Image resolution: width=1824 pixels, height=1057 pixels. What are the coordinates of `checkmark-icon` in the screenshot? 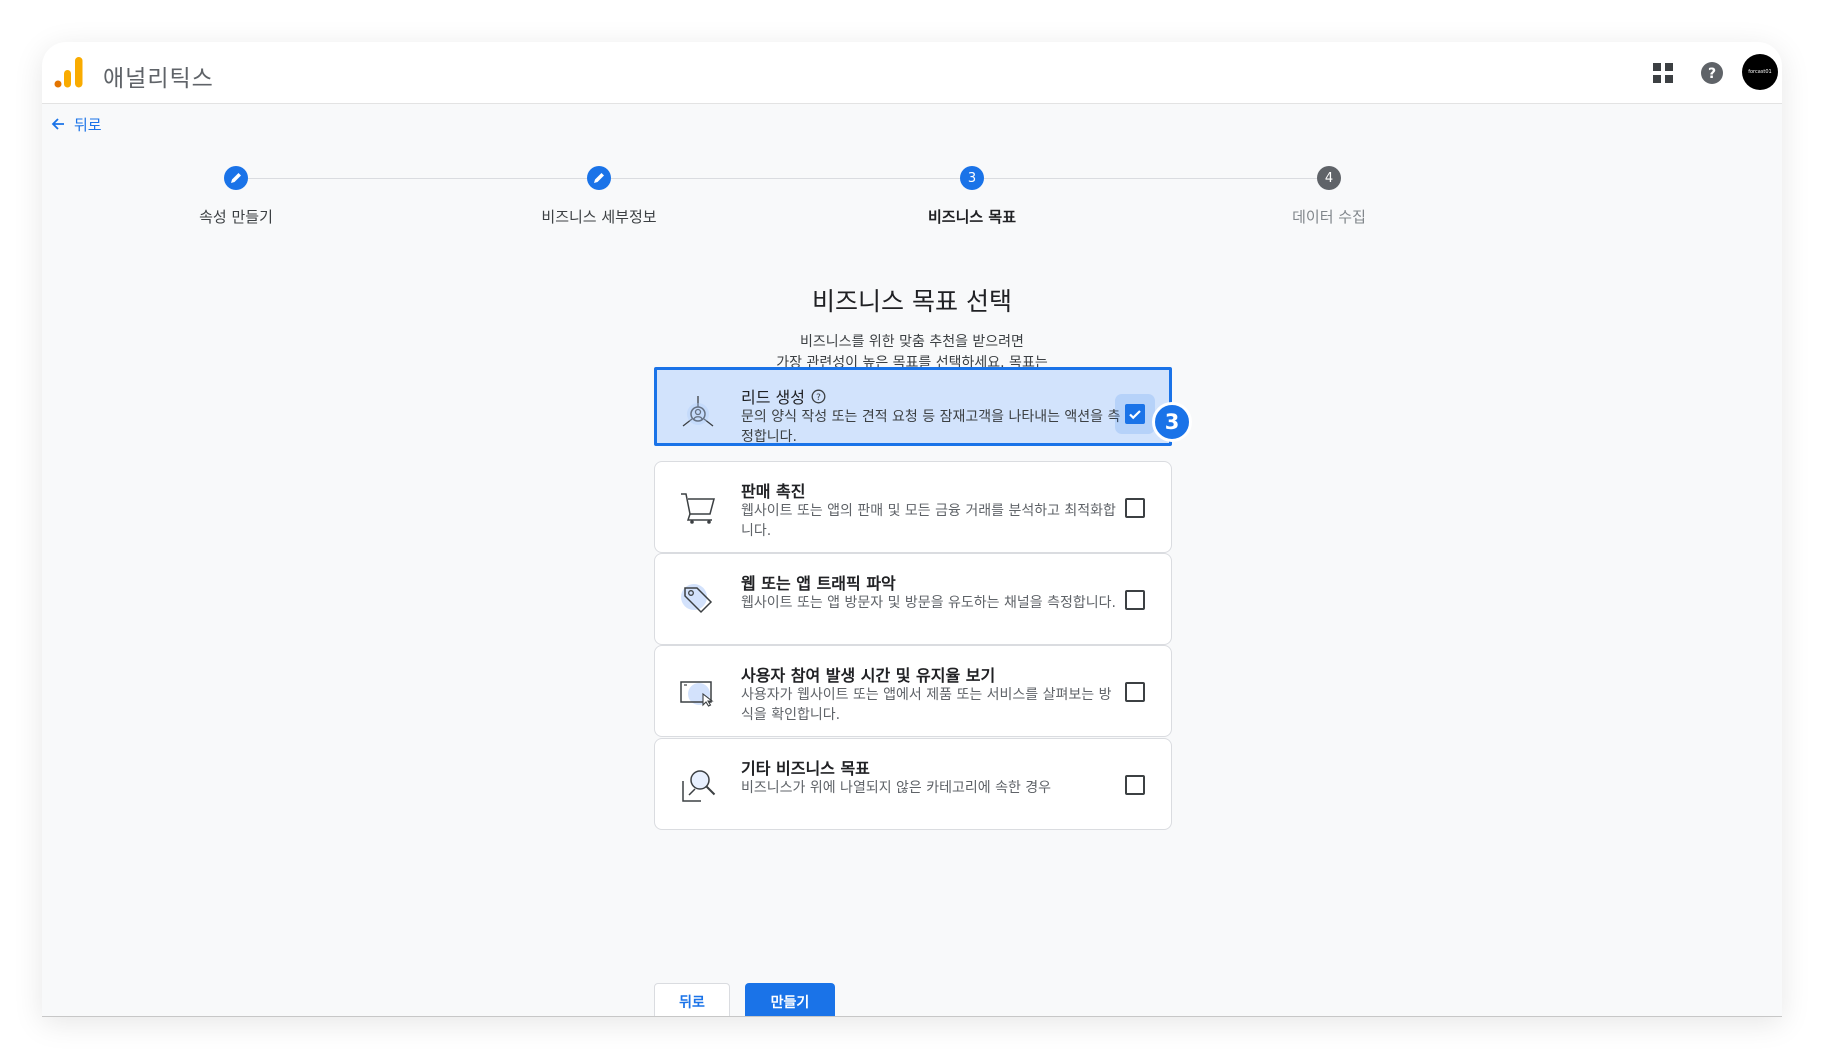 It's located at (1135, 415).